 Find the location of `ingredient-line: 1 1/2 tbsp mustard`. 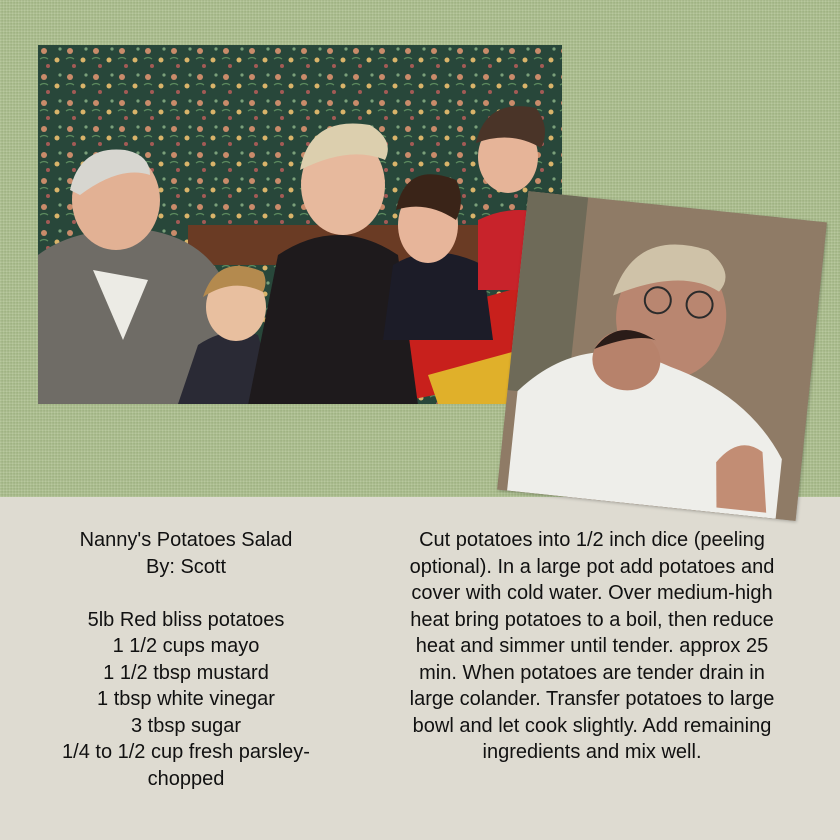

ingredient-line: 1 1/2 tbsp mustard is located at coordinates (186, 672).